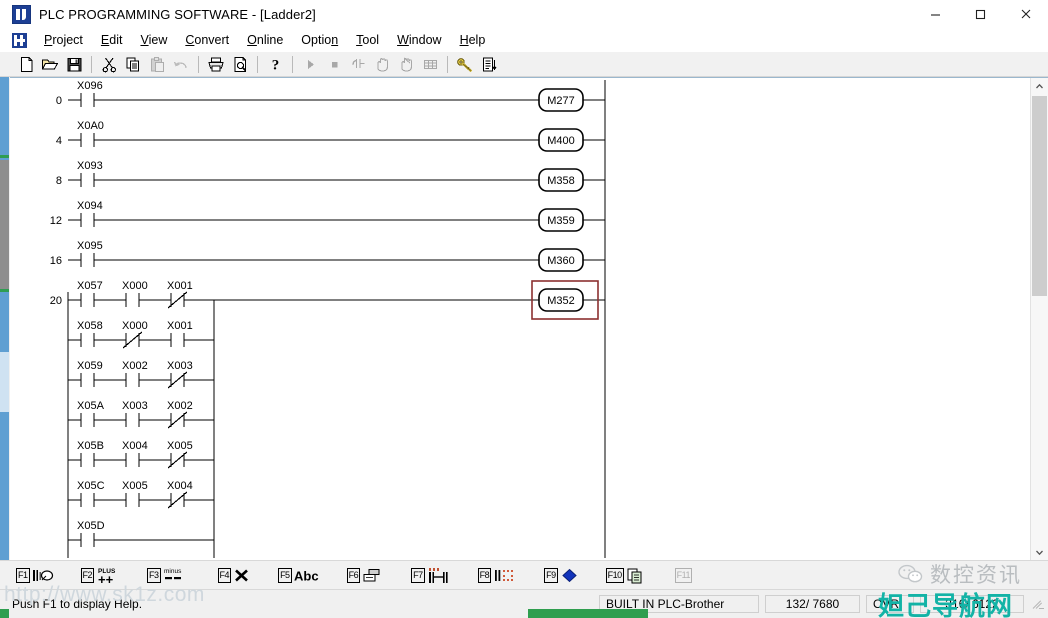  Describe the element at coordinates (812, 604) in the screenshot. I see `status-steps: 132/ 7680` at that location.